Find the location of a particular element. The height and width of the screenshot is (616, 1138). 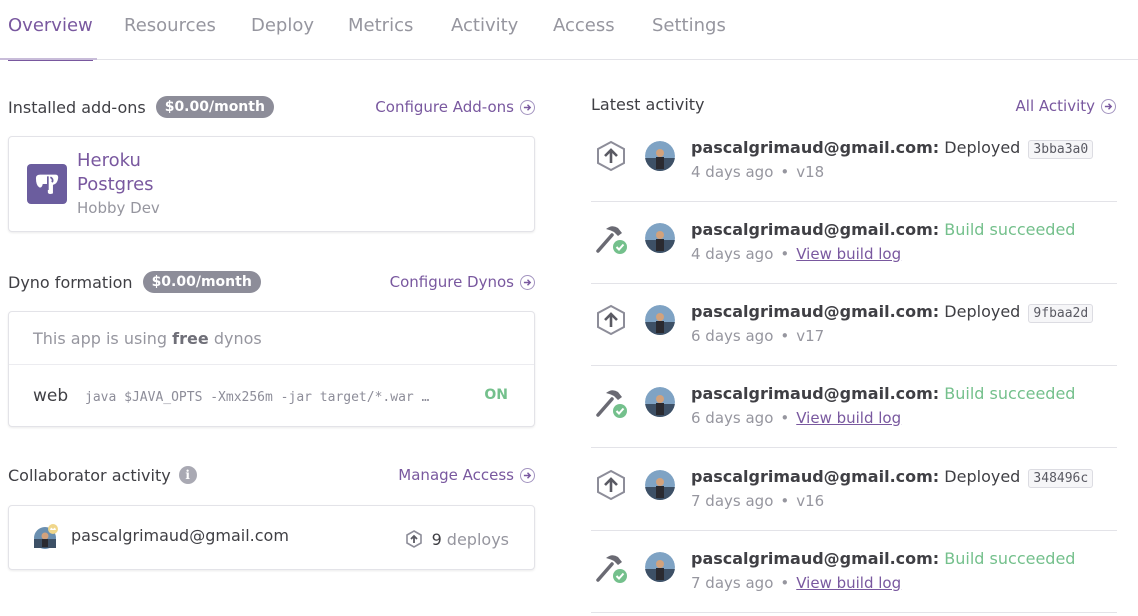

dyno-info-suffix: dynos is located at coordinates (237, 338).